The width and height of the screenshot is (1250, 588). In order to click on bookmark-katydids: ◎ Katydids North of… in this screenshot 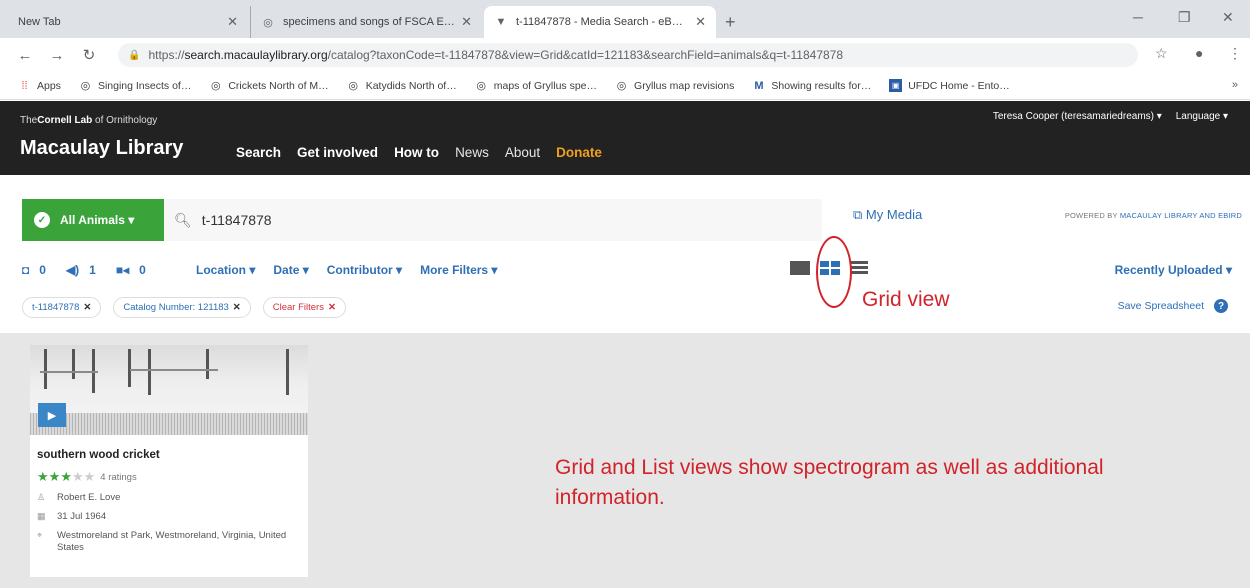, I will do `click(402, 86)`.